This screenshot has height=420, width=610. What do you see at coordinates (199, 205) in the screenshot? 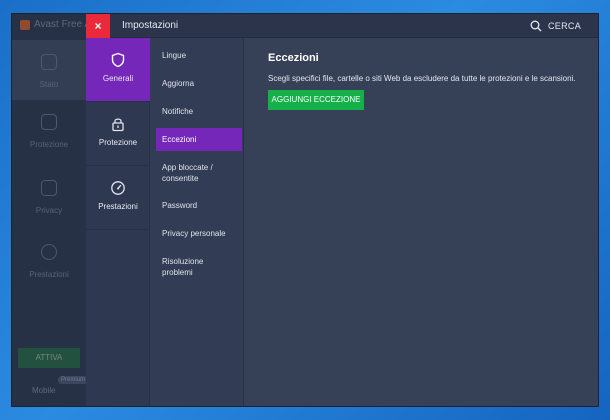
I see `subitem-password: Password` at bounding box center [199, 205].